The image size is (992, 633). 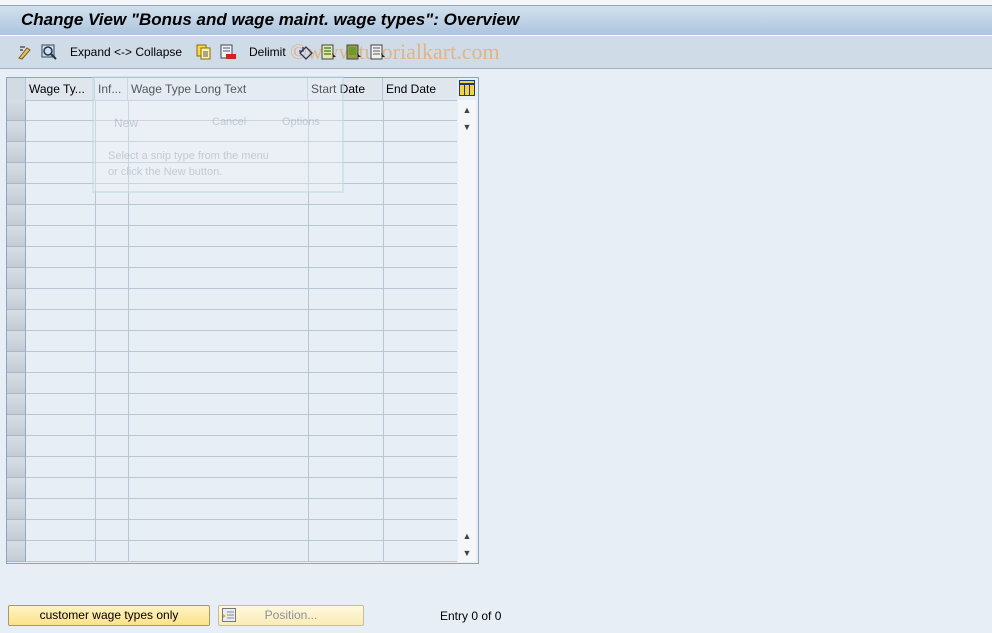 What do you see at coordinates (467, 553) in the screenshot?
I see `scroll-page-down-icon: ▼` at bounding box center [467, 553].